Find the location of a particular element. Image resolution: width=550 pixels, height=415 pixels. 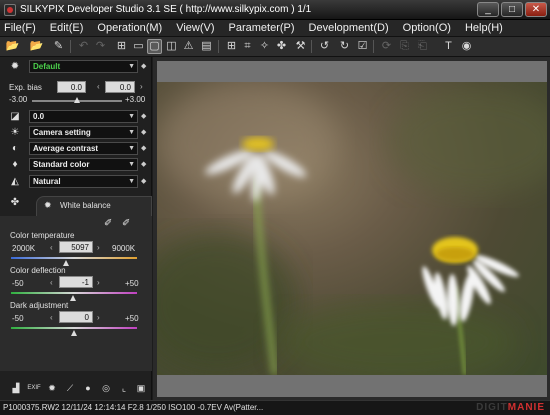

dark-adjustment-input: 0 is located at coordinates (76, 317).